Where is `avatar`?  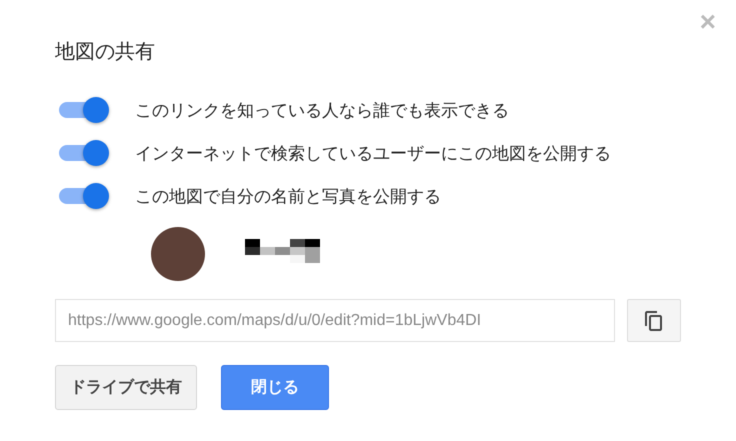
avatar is located at coordinates (178, 254).